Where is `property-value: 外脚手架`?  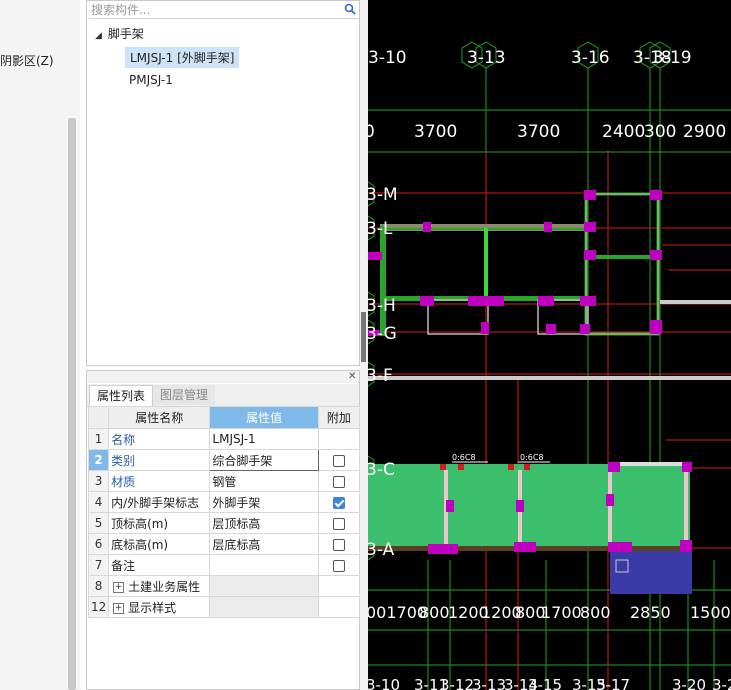
property-value: 外脚手架 is located at coordinates (264, 502).